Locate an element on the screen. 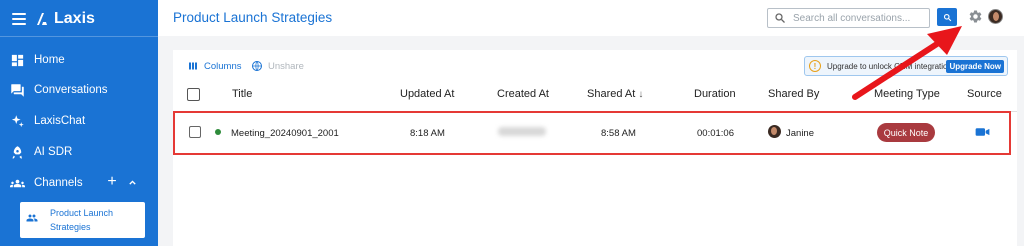 The height and width of the screenshot is (246, 1024). video-camera-icon is located at coordinates (982, 132).